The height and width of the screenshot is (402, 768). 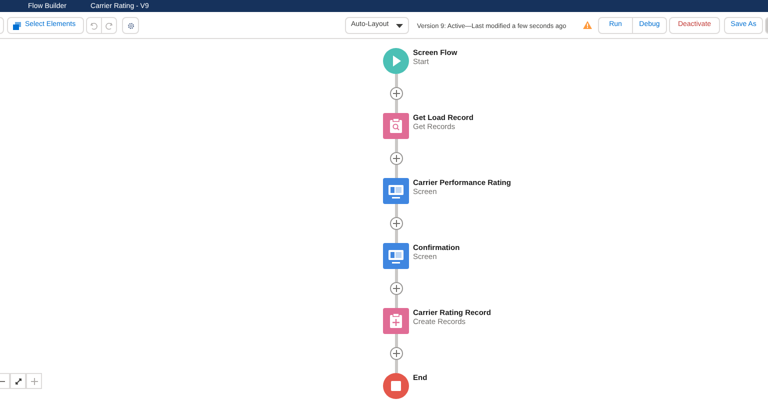 I want to click on plus-icon, so click(x=34, y=381).